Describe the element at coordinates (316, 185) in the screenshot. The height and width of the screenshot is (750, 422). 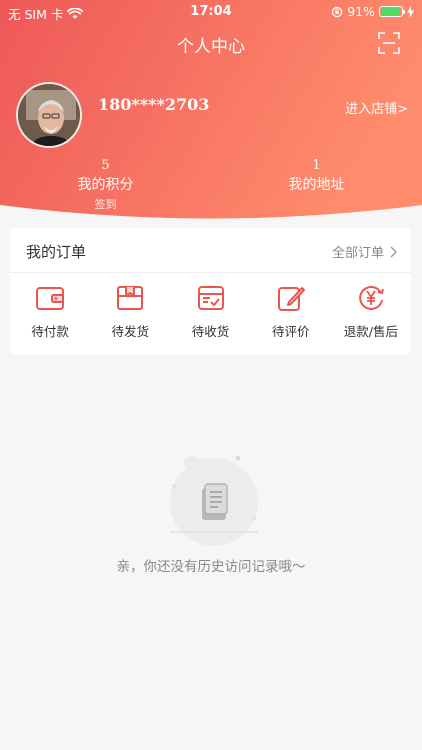
I see `address-label: 我的地址` at that location.